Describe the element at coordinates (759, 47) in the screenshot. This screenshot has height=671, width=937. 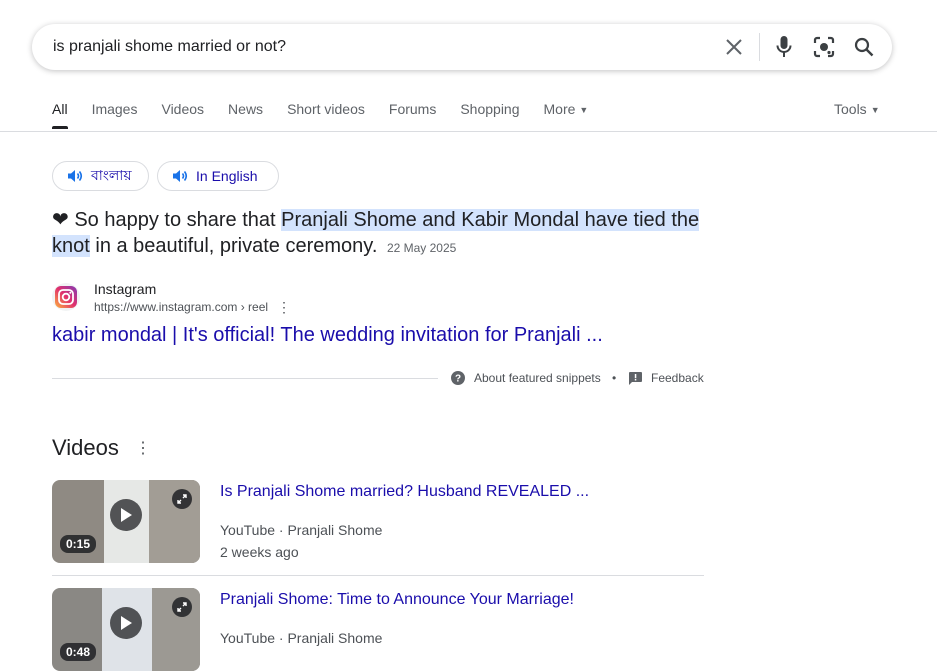
I see `search-bar-divider` at that location.